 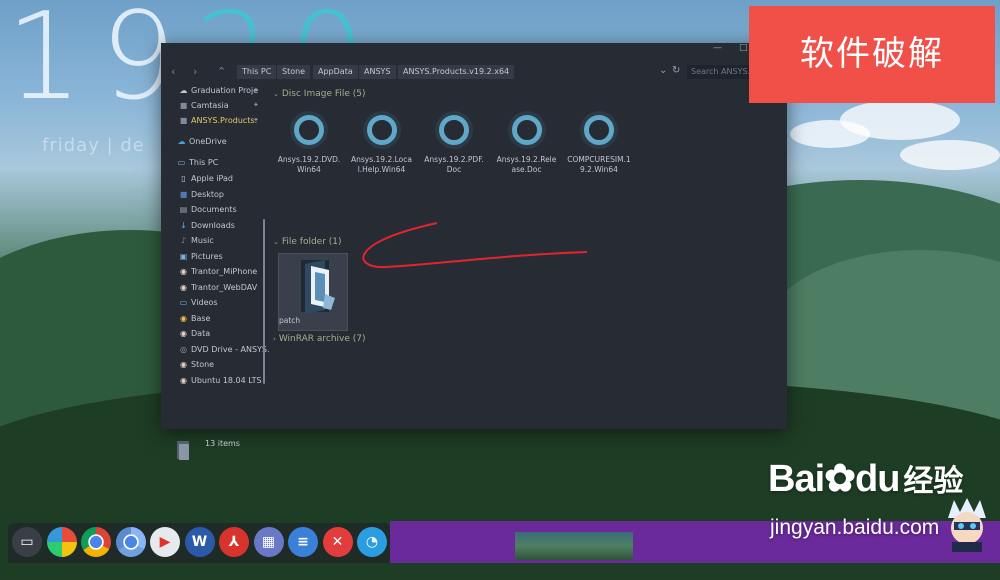 What do you see at coordinates (165, 542) in the screenshot?
I see `taskbar-video-app-icon: ▶` at bounding box center [165, 542].